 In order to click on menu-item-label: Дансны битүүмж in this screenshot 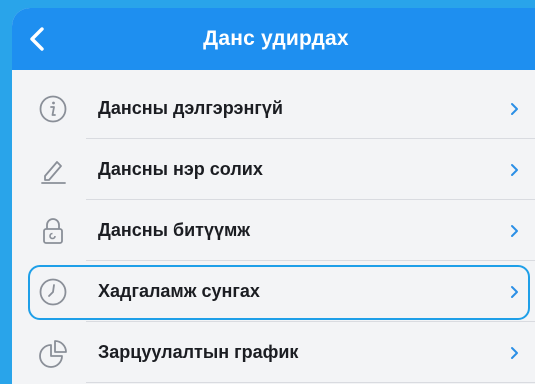, I will do `click(174, 230)`.